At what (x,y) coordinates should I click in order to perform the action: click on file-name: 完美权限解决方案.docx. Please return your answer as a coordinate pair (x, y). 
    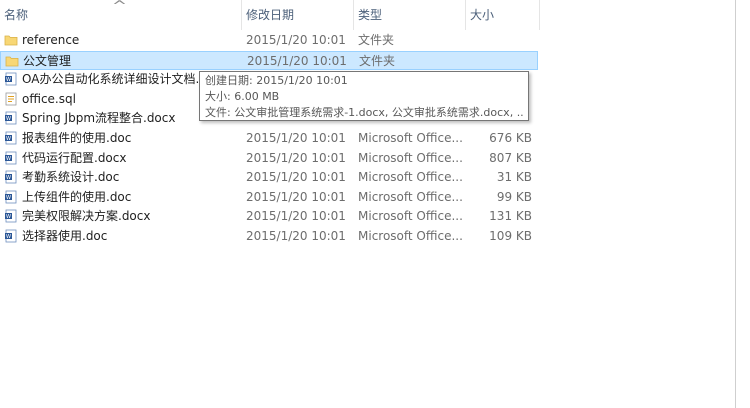
    Looking at the image, I should click on (86, 216).